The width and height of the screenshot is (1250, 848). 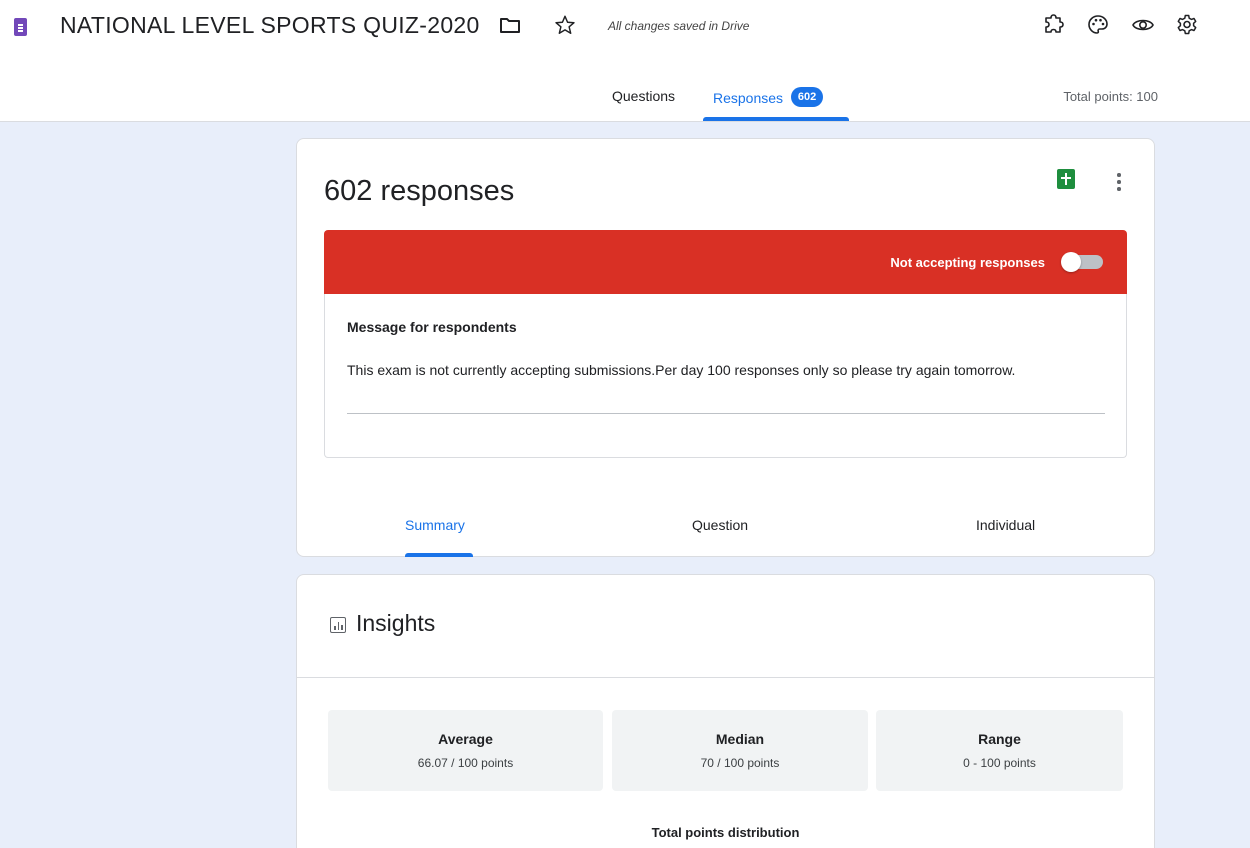 I want to click on stat-average: Average 66.07 / 100 points, so click(x=465, y=750).